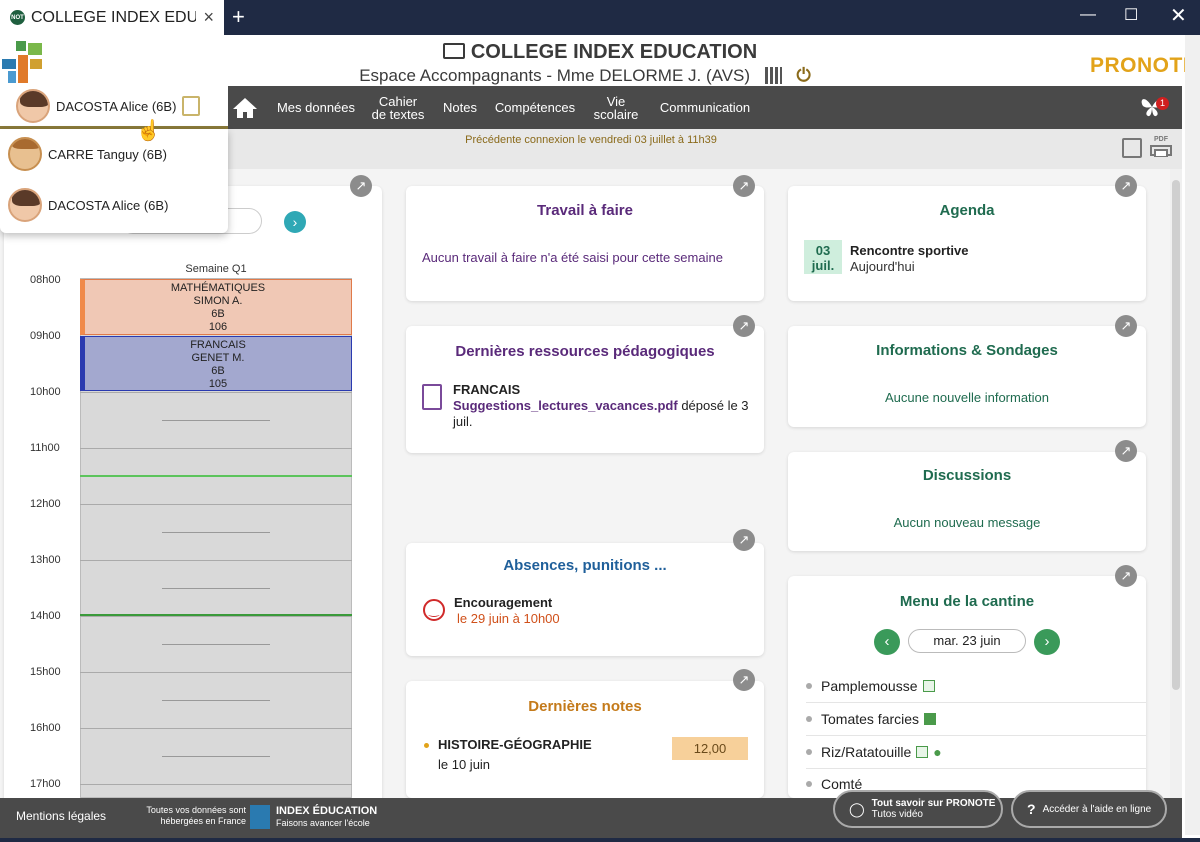 The image size is (1200, 842). What do you see at coordinates (45, 784) in the screenshot?
I see `hour-label: 17h00` at bounding box center [45, 784].